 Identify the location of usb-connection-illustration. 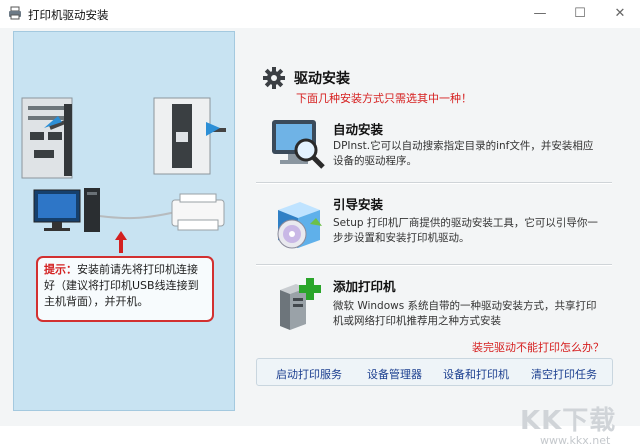
(123, 164).